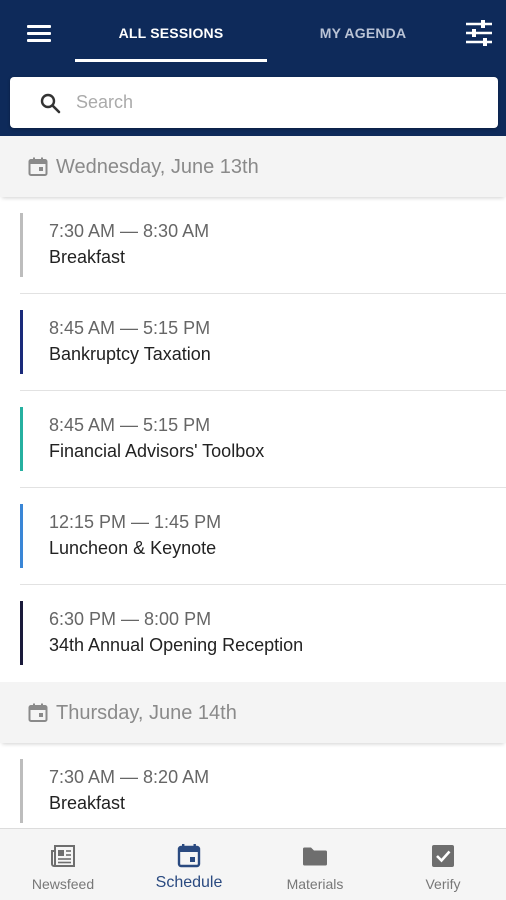 The width and height of the screenshot is (506, 900). What do you see at coordinates (63, 856) in the screenshot?
I see `newspaper-icon` at bounding box center [63, 856].